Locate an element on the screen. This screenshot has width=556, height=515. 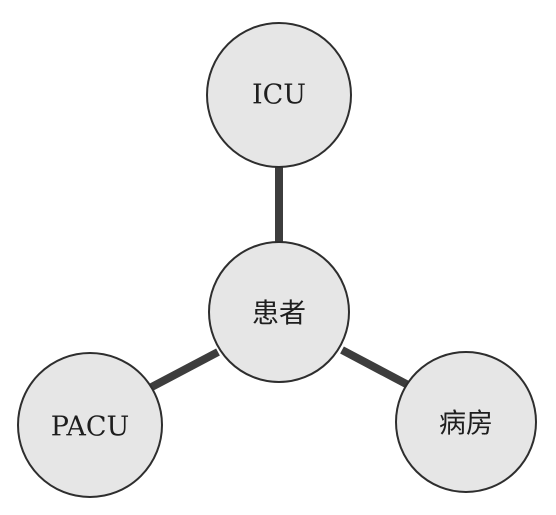
node-icu: ICU is located at coordinates (279, 95).